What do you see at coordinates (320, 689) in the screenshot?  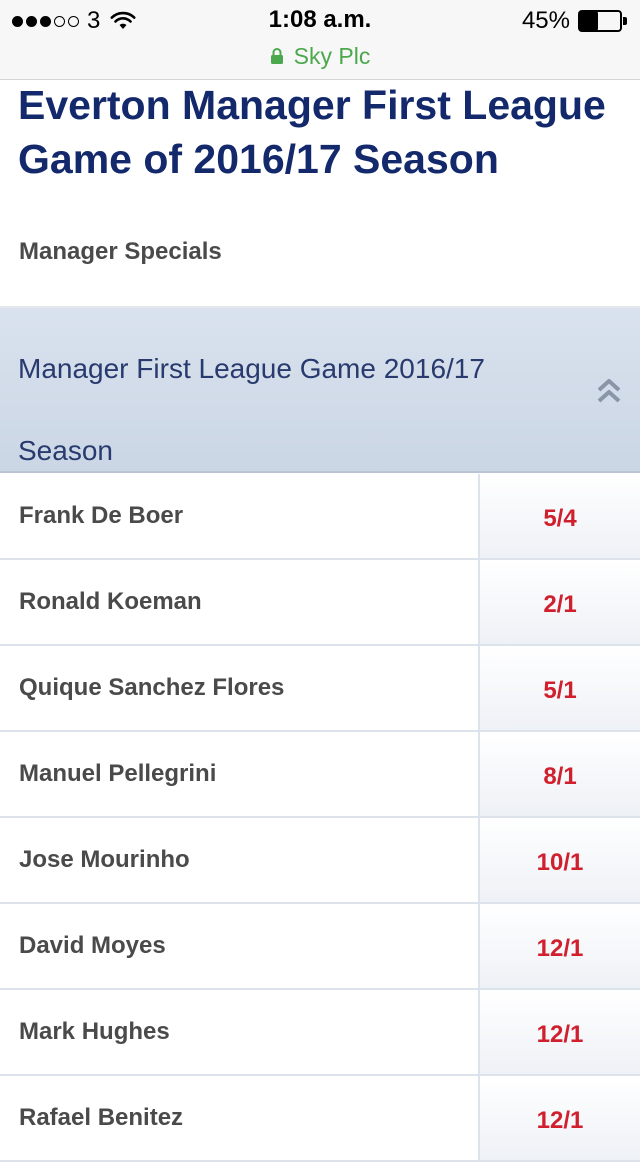 I see `selection-row: Quique Sanchez Flores 5/1` at bounding box center [320, 689].